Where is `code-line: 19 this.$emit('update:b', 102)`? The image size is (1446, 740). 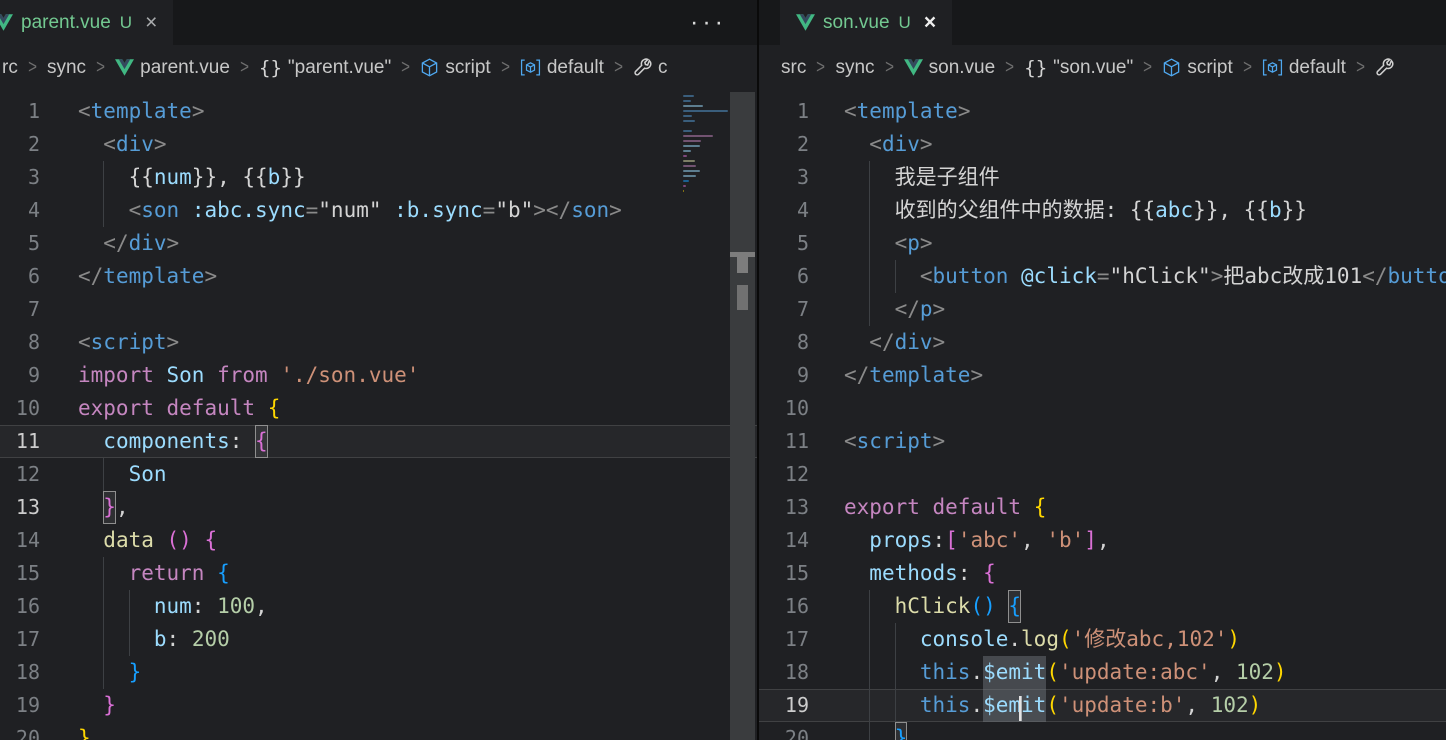
code-line: 19 this.$emit('update:b', 102) is located at coordinates (1102, 705).